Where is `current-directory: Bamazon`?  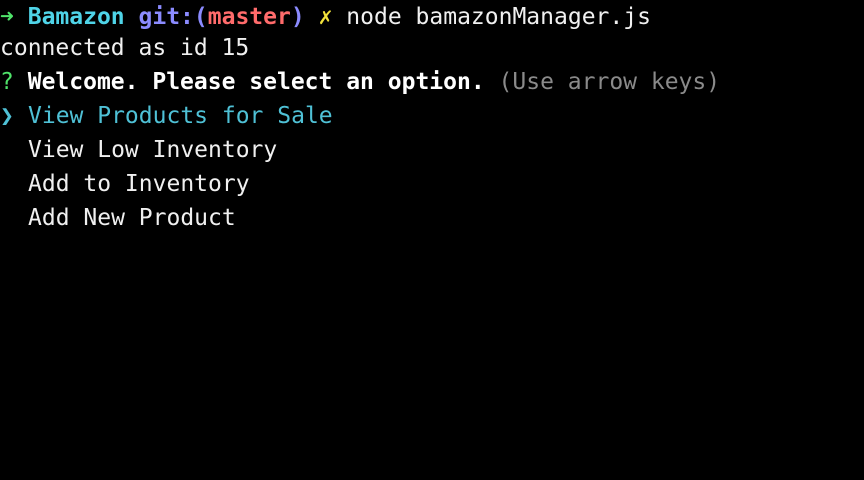 current-directory: Bamazon is located at coordinates (76, 17).